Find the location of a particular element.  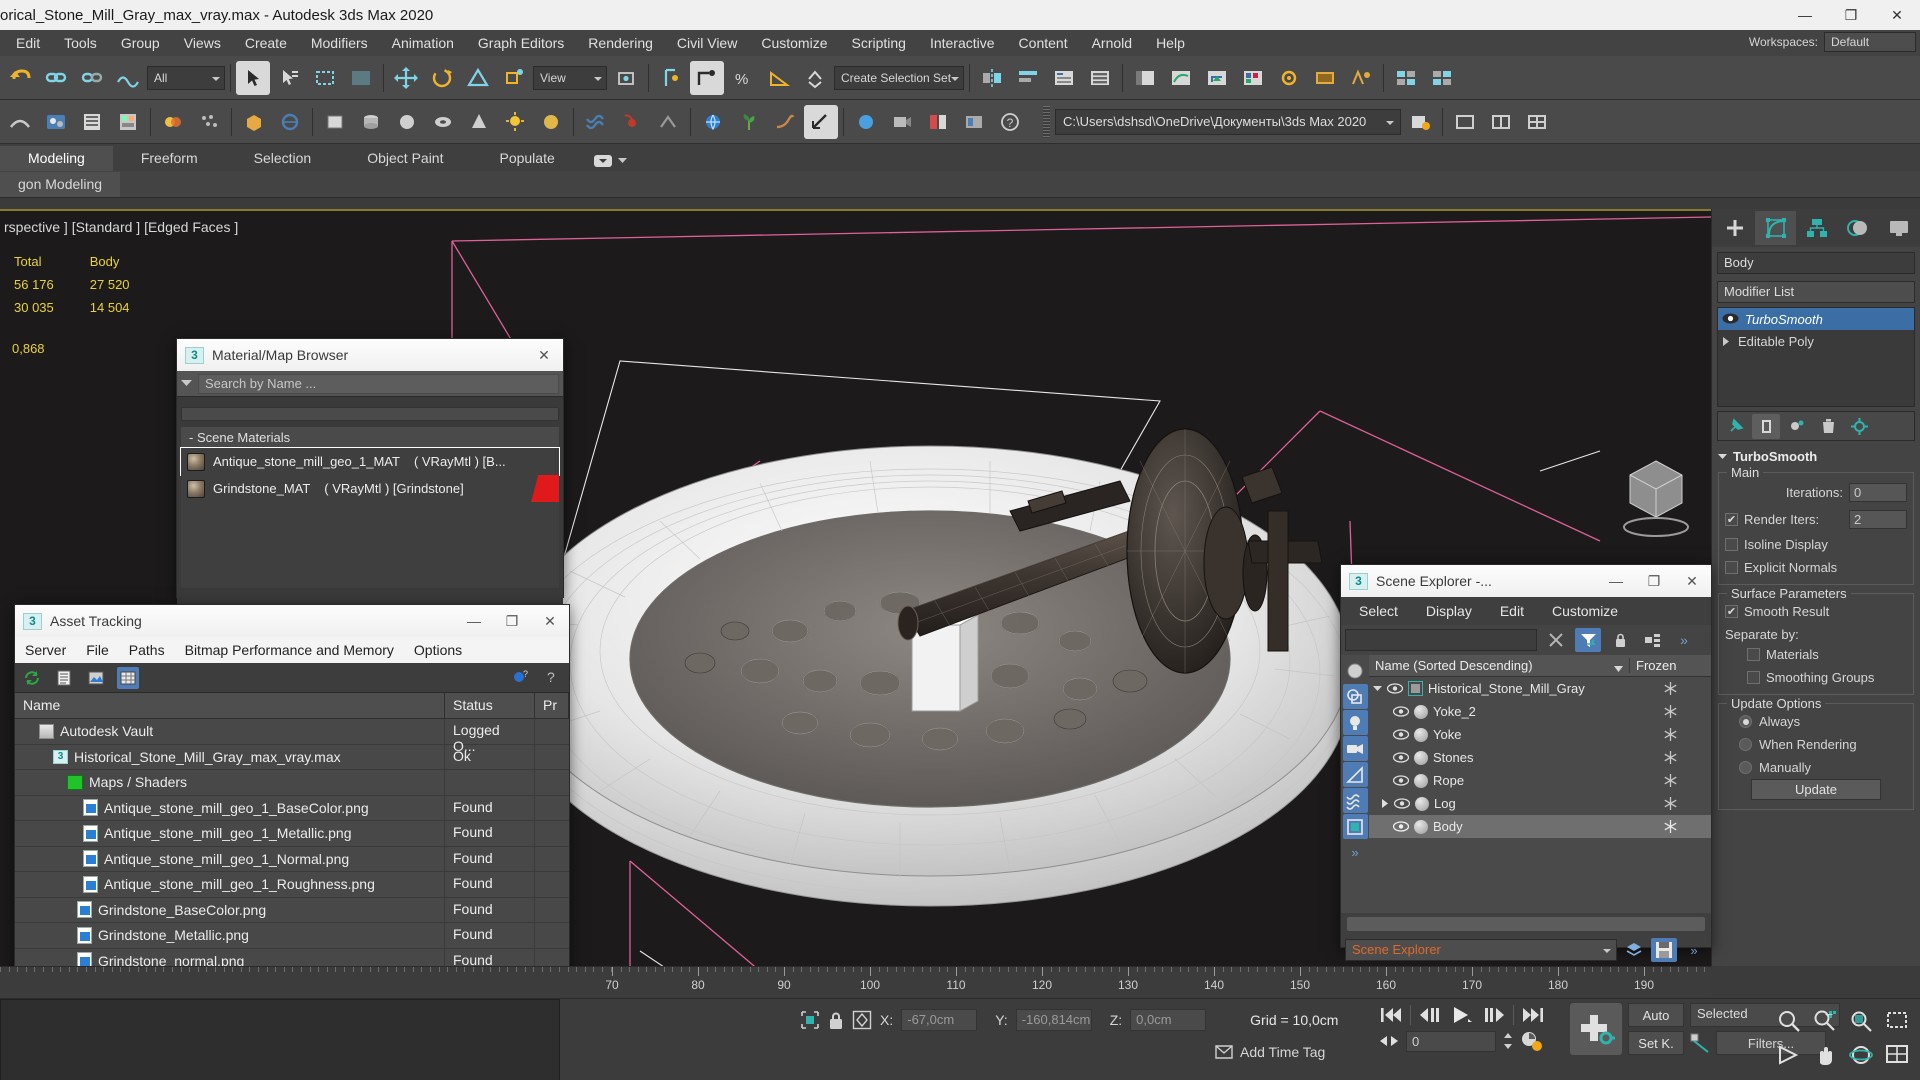

reference-coordinate-system-combo: View is located at coordinates (570, 77).